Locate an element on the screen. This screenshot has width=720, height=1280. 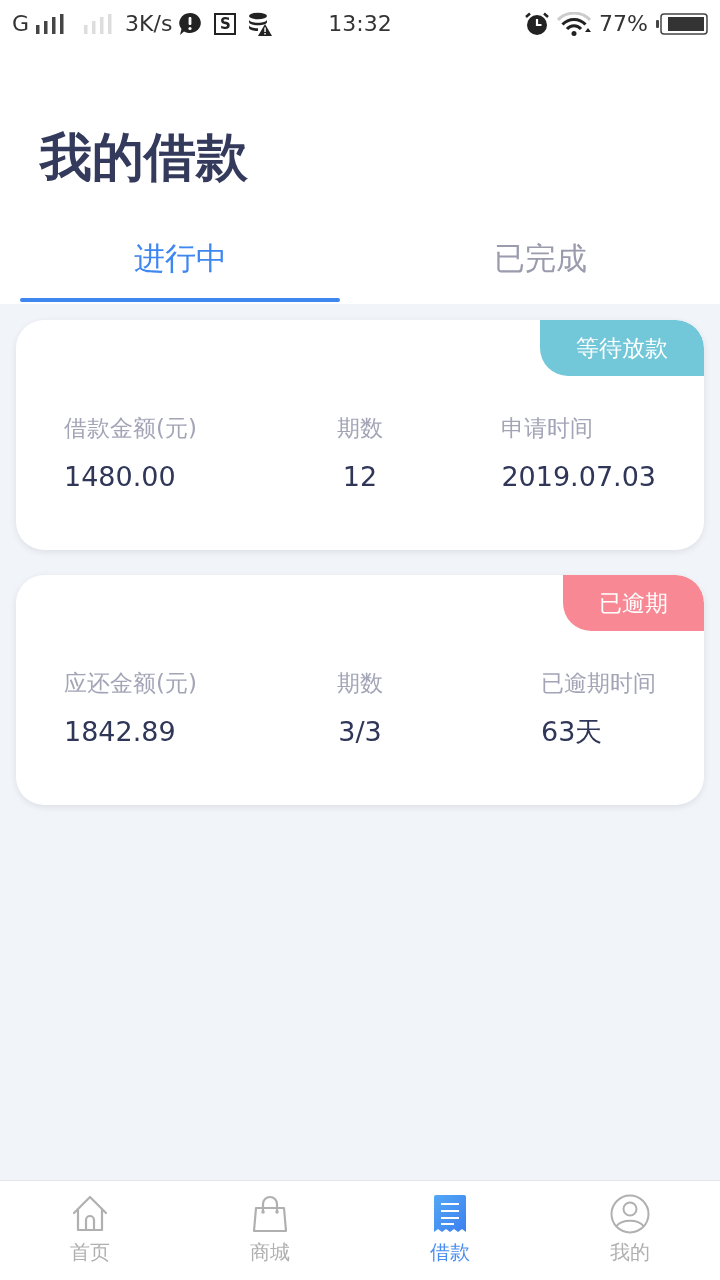
user-profile-icon is located at coordinates (630, 1214).